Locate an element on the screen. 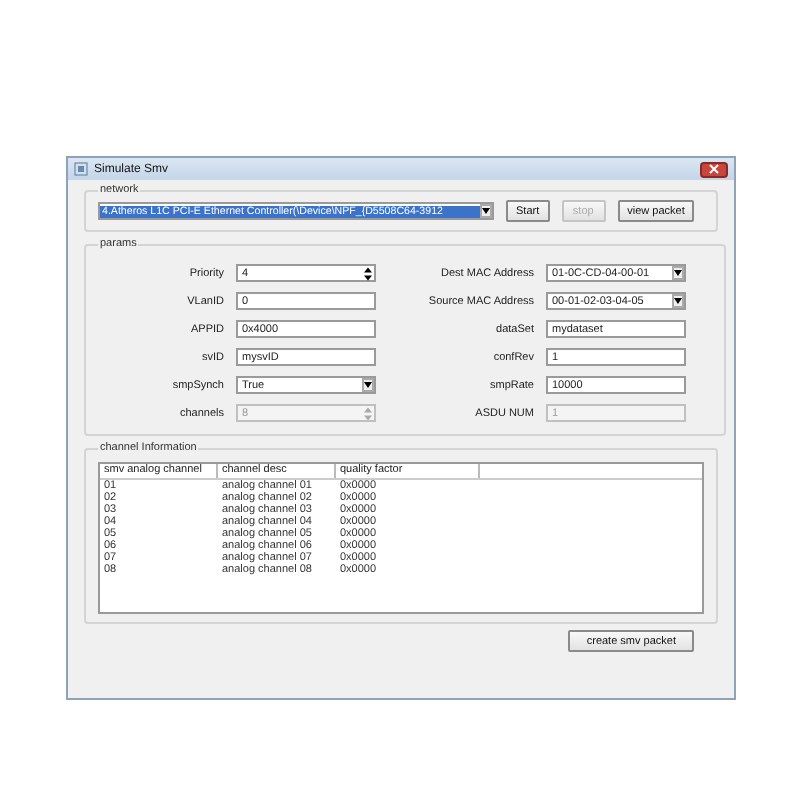  close-button is located at coordinates (714, 169).